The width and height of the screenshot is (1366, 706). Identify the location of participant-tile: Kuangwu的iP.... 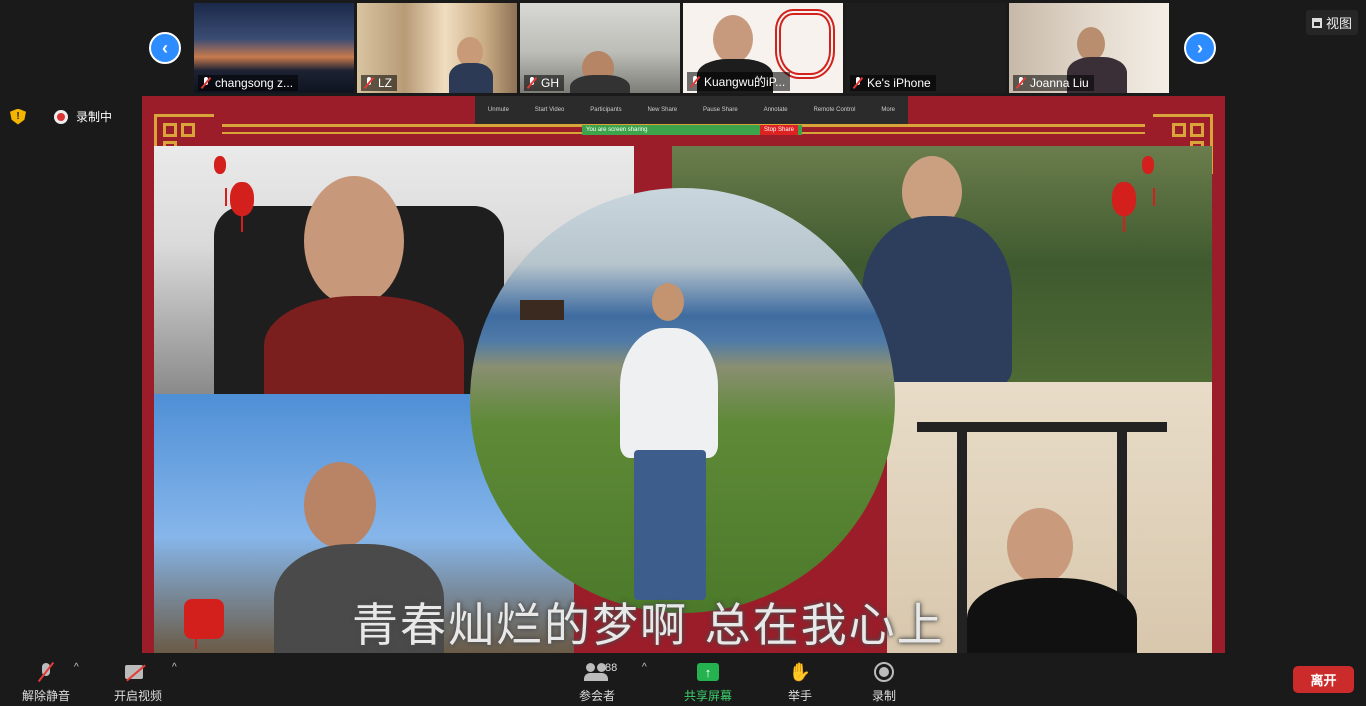
(763, 48).